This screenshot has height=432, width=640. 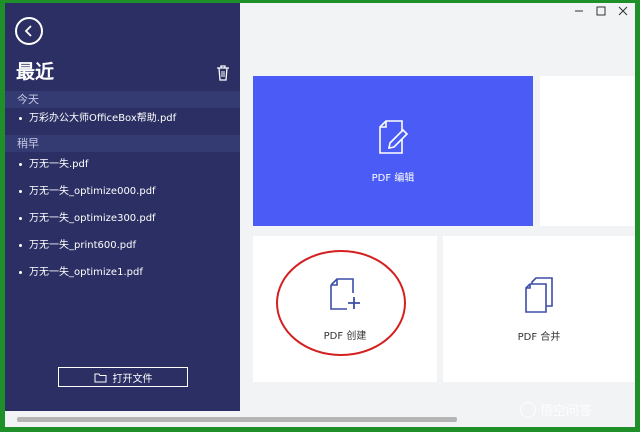 I want to click on file-name: 万无一失_optimize000.pdf, so click(x=92, y=191).